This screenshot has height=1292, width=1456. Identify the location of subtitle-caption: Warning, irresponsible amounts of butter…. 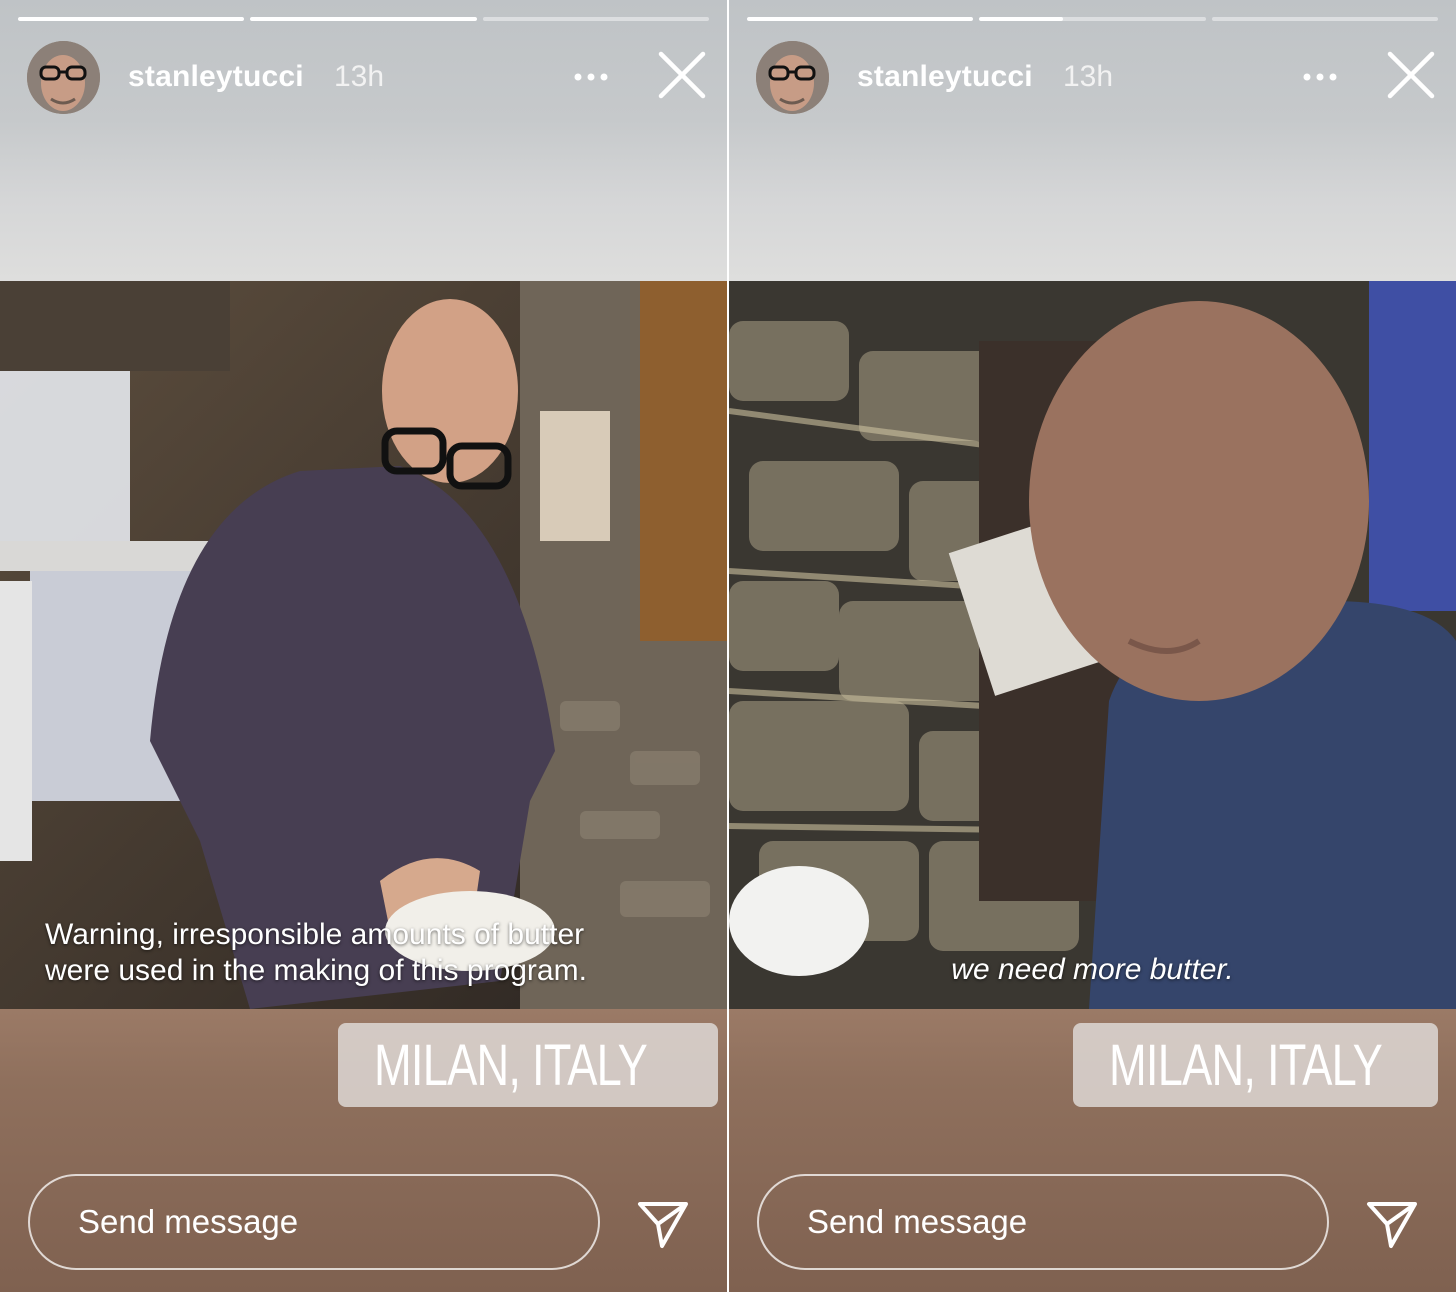
(376, 953).